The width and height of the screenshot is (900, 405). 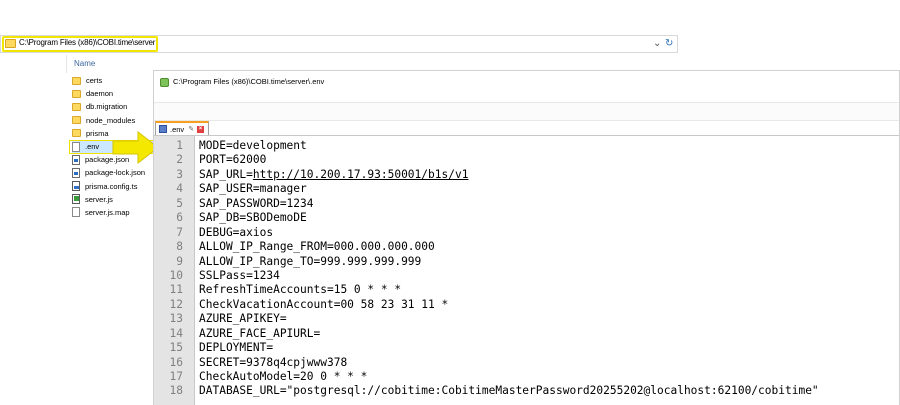 I want to click on line-number: 18, so click(x=176, y=391).